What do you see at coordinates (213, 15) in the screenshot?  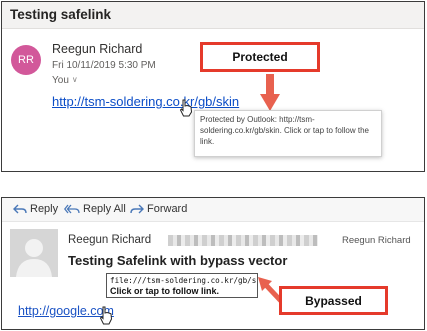 I see `email-subject: Testing safelink` at bounding box center [213, 15].